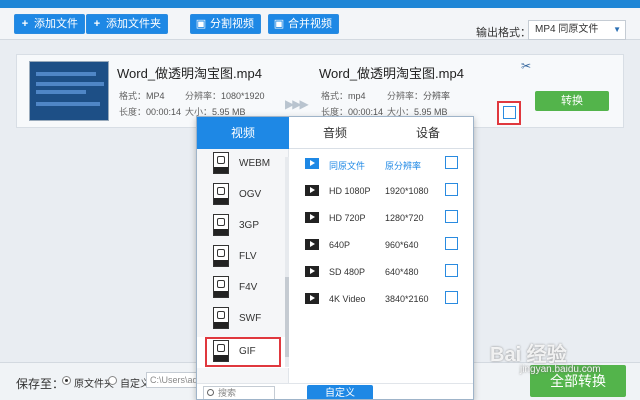 This screenshot has width=640, height=400. I want to click on quality-row: 同原文件 原分辨率, so click(382, 164).